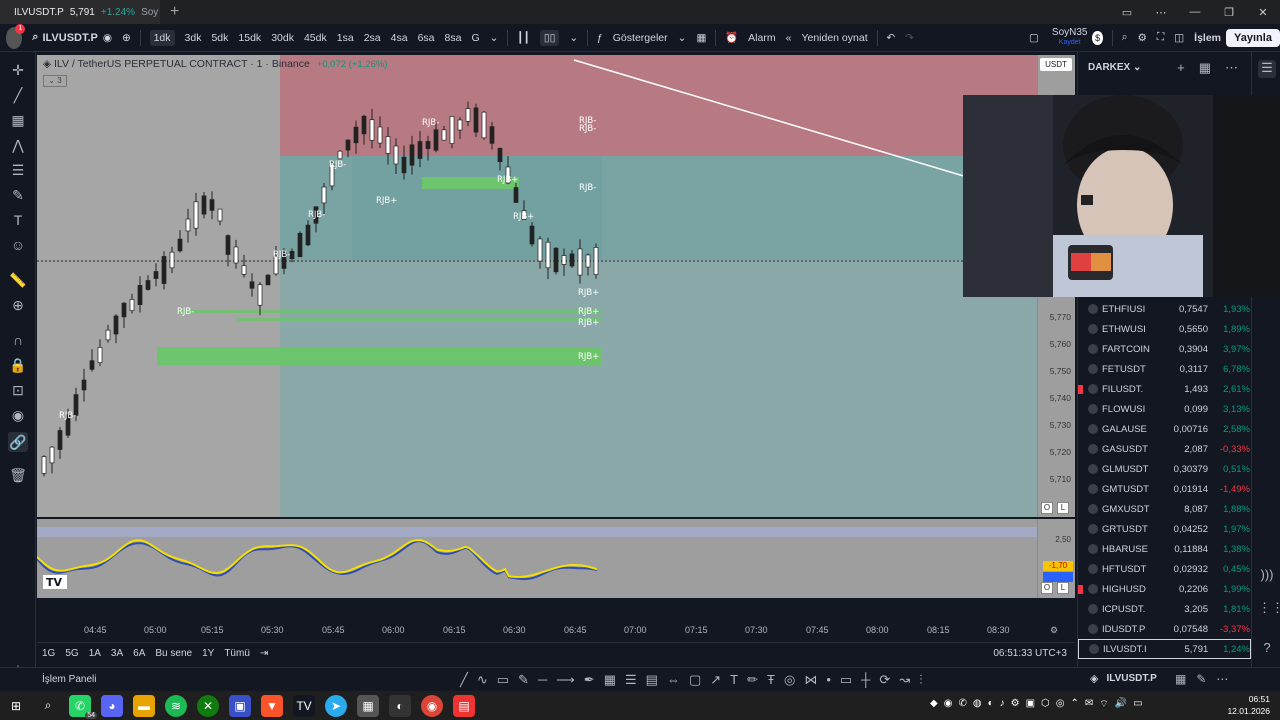 The image size is (1280, 720). Describe the element at coordinates (208, 653) in the screenshot. I see `range-1y: 1Y` at that location.